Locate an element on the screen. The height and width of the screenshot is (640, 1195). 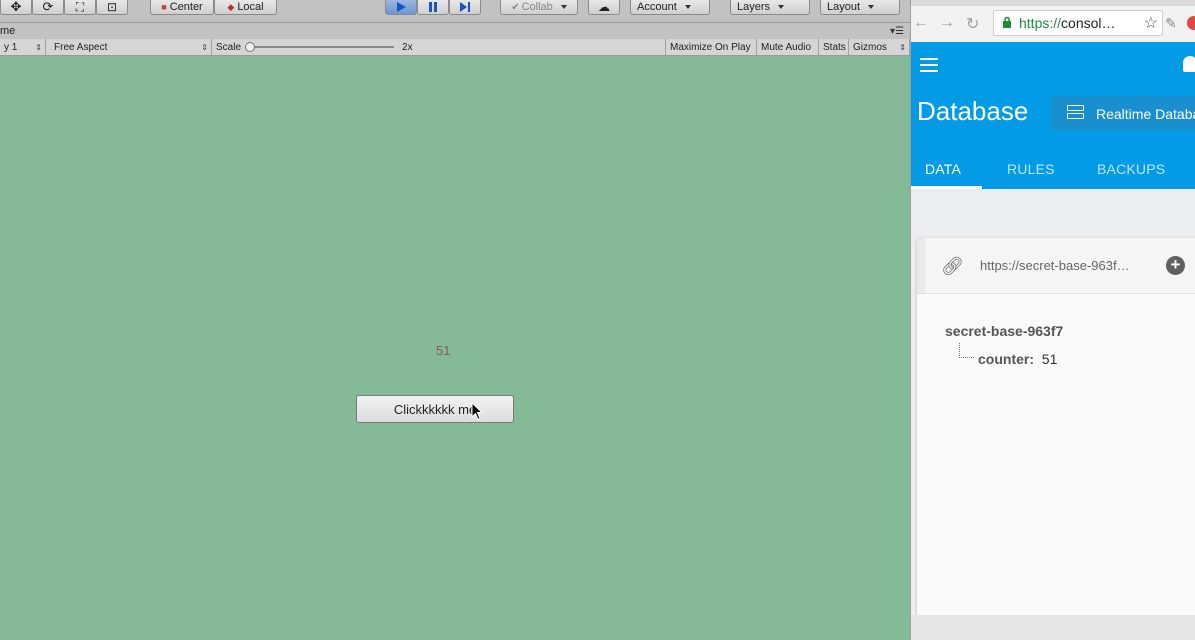
page-title: Database is located at coordinates (973, 111).